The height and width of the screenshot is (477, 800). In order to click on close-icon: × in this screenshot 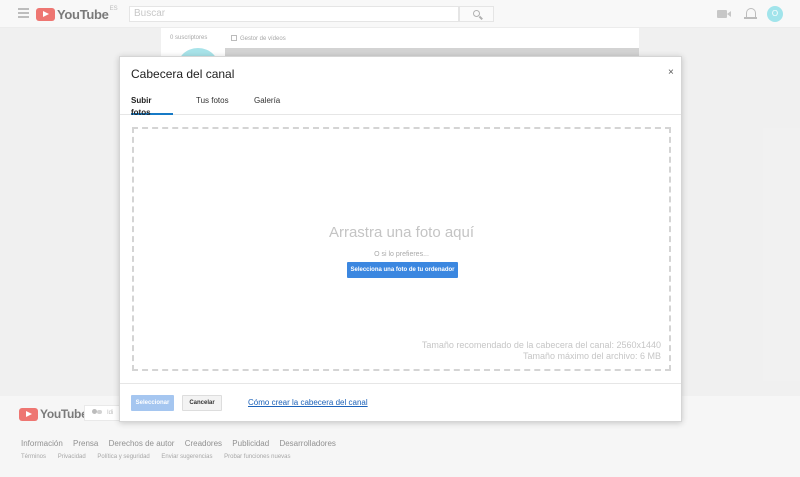, I will do `click(671, 72)`.